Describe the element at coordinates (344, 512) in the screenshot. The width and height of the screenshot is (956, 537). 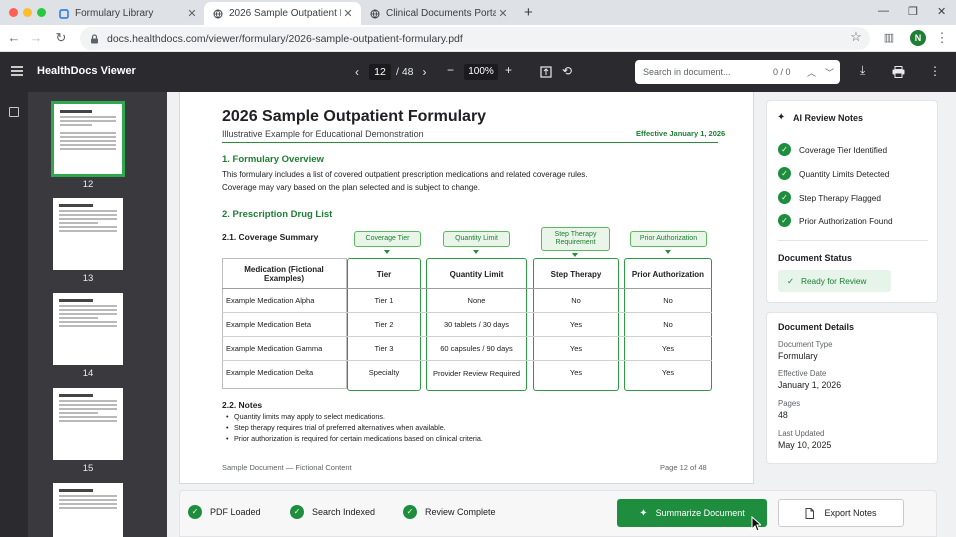
I see `status-label: Search Indexed` at that location.